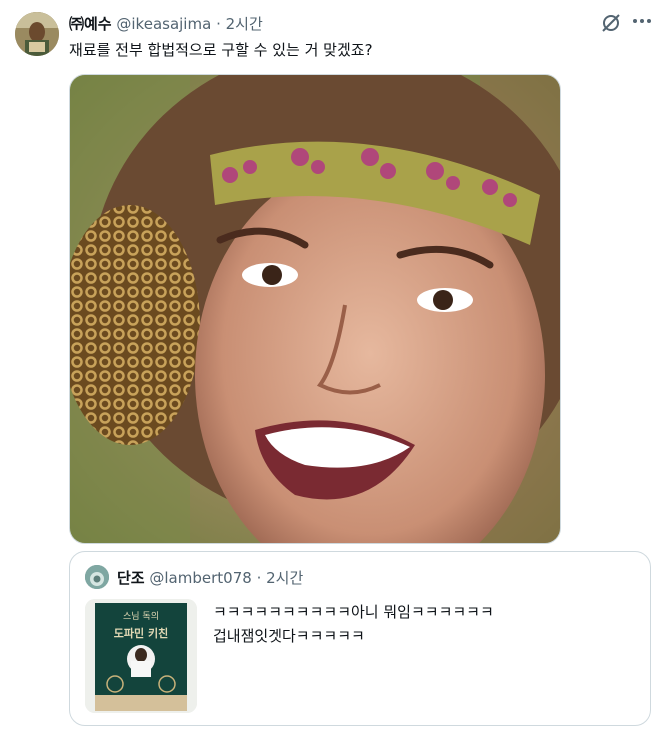 The height and width of the screenshot is (731, 669). I want to click on quote-text: ㅋㅋㅋㅋㅋㅋㅋㅋㅋㅋ아니 뭐임ㅋㅋㅋㅋㅋㅋ 겁내잼잇겟다ㅋㅋㅋㅋㅋ, so click(353, 624).